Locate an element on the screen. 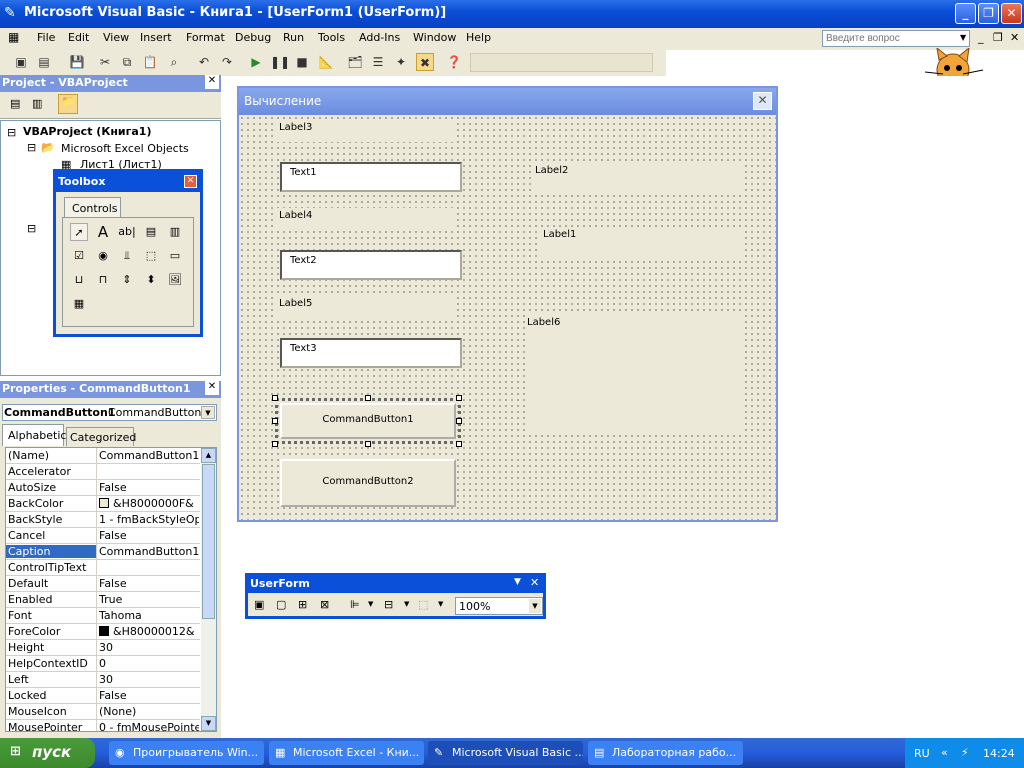 The width and height of the screenshot is (1024, 768). property-value: &H8000000F& is located at coordinates (149, 503).